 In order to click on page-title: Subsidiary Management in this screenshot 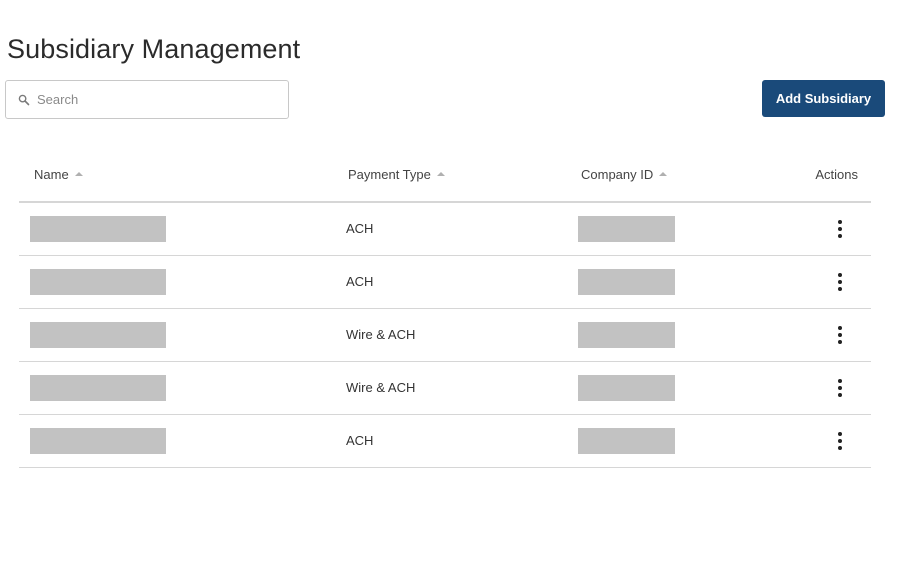, I will do `click(154, 49)`.